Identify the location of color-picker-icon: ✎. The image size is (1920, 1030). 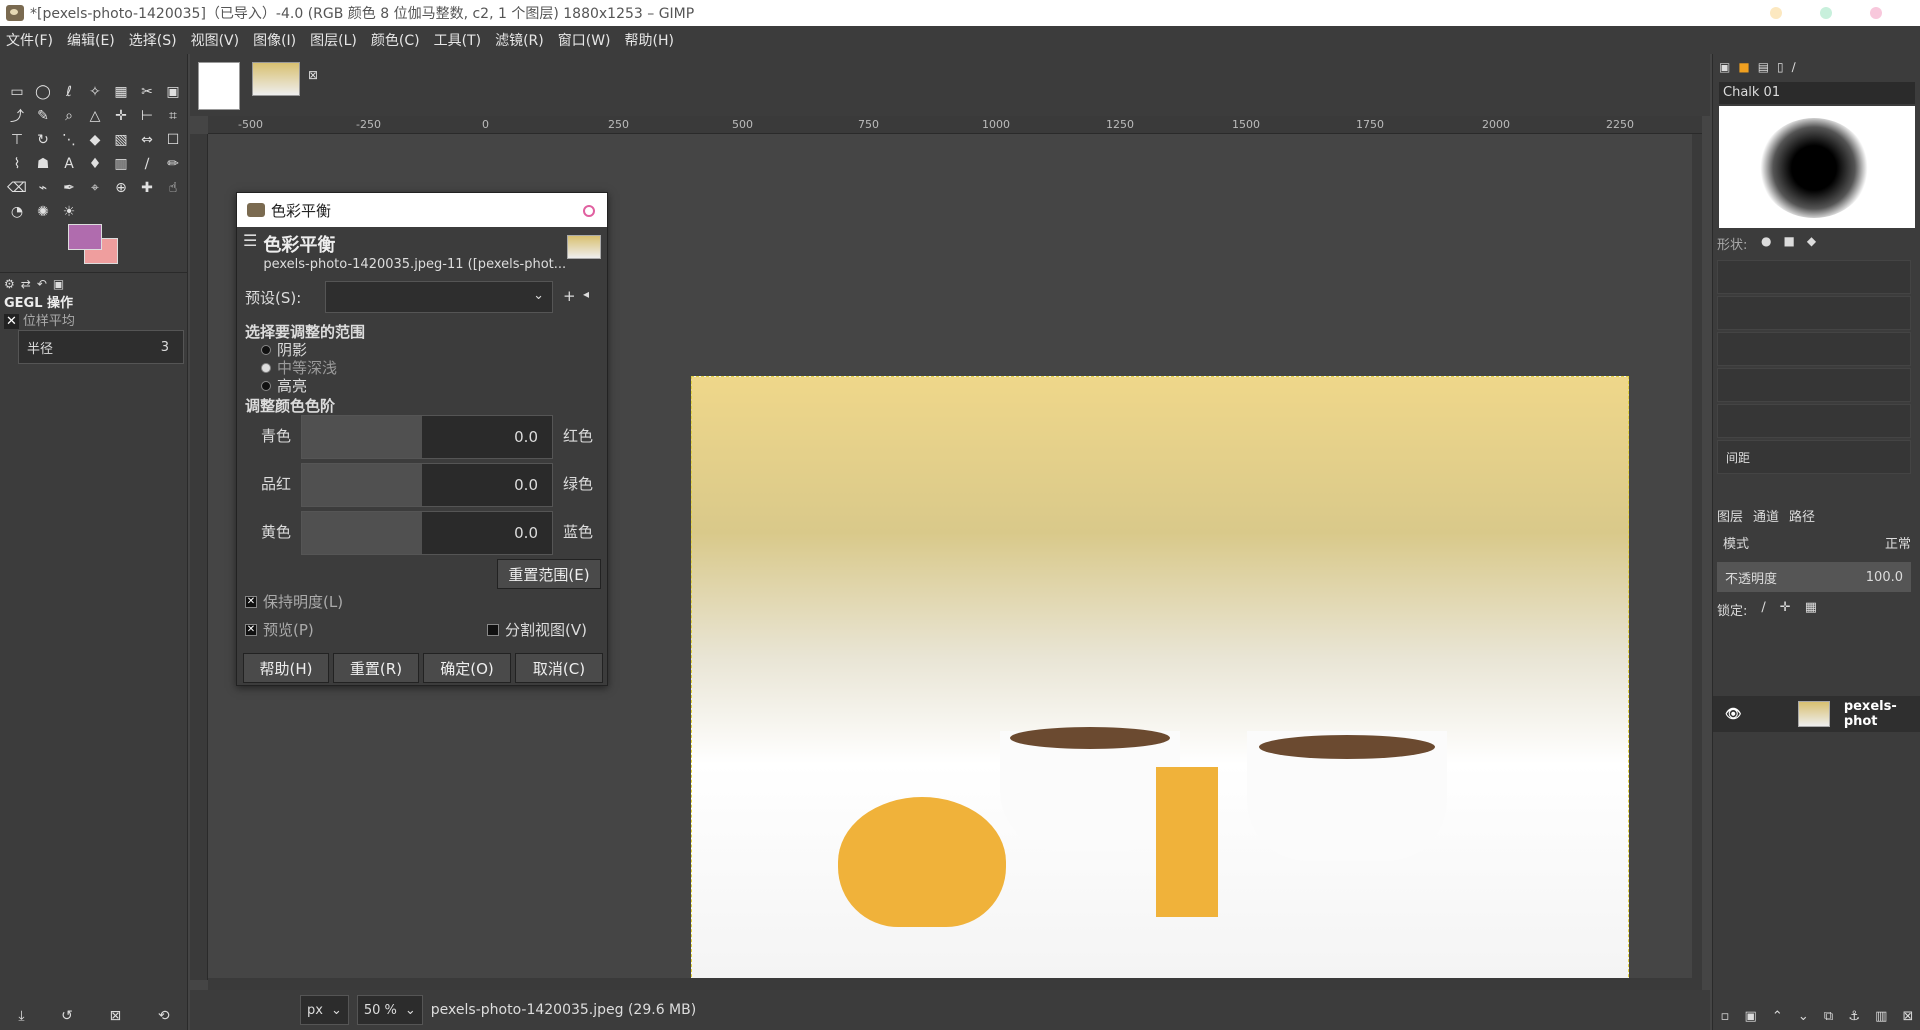
(43, 116).